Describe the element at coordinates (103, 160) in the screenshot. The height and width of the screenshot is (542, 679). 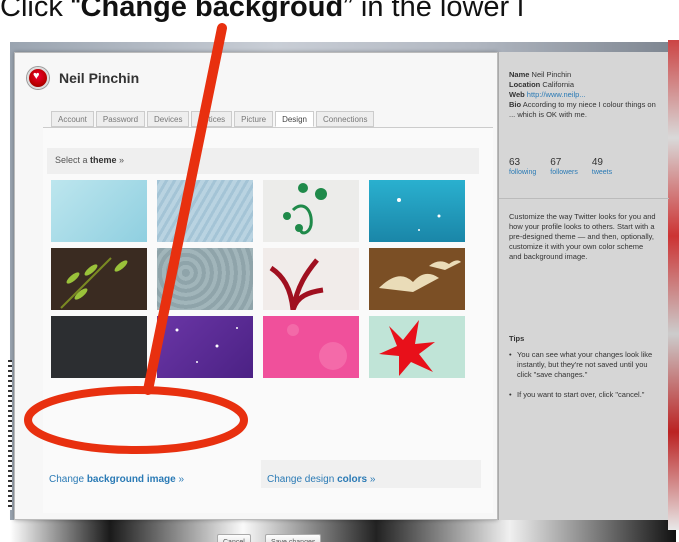
I see `theme-label-emphasis: theme` at that location.